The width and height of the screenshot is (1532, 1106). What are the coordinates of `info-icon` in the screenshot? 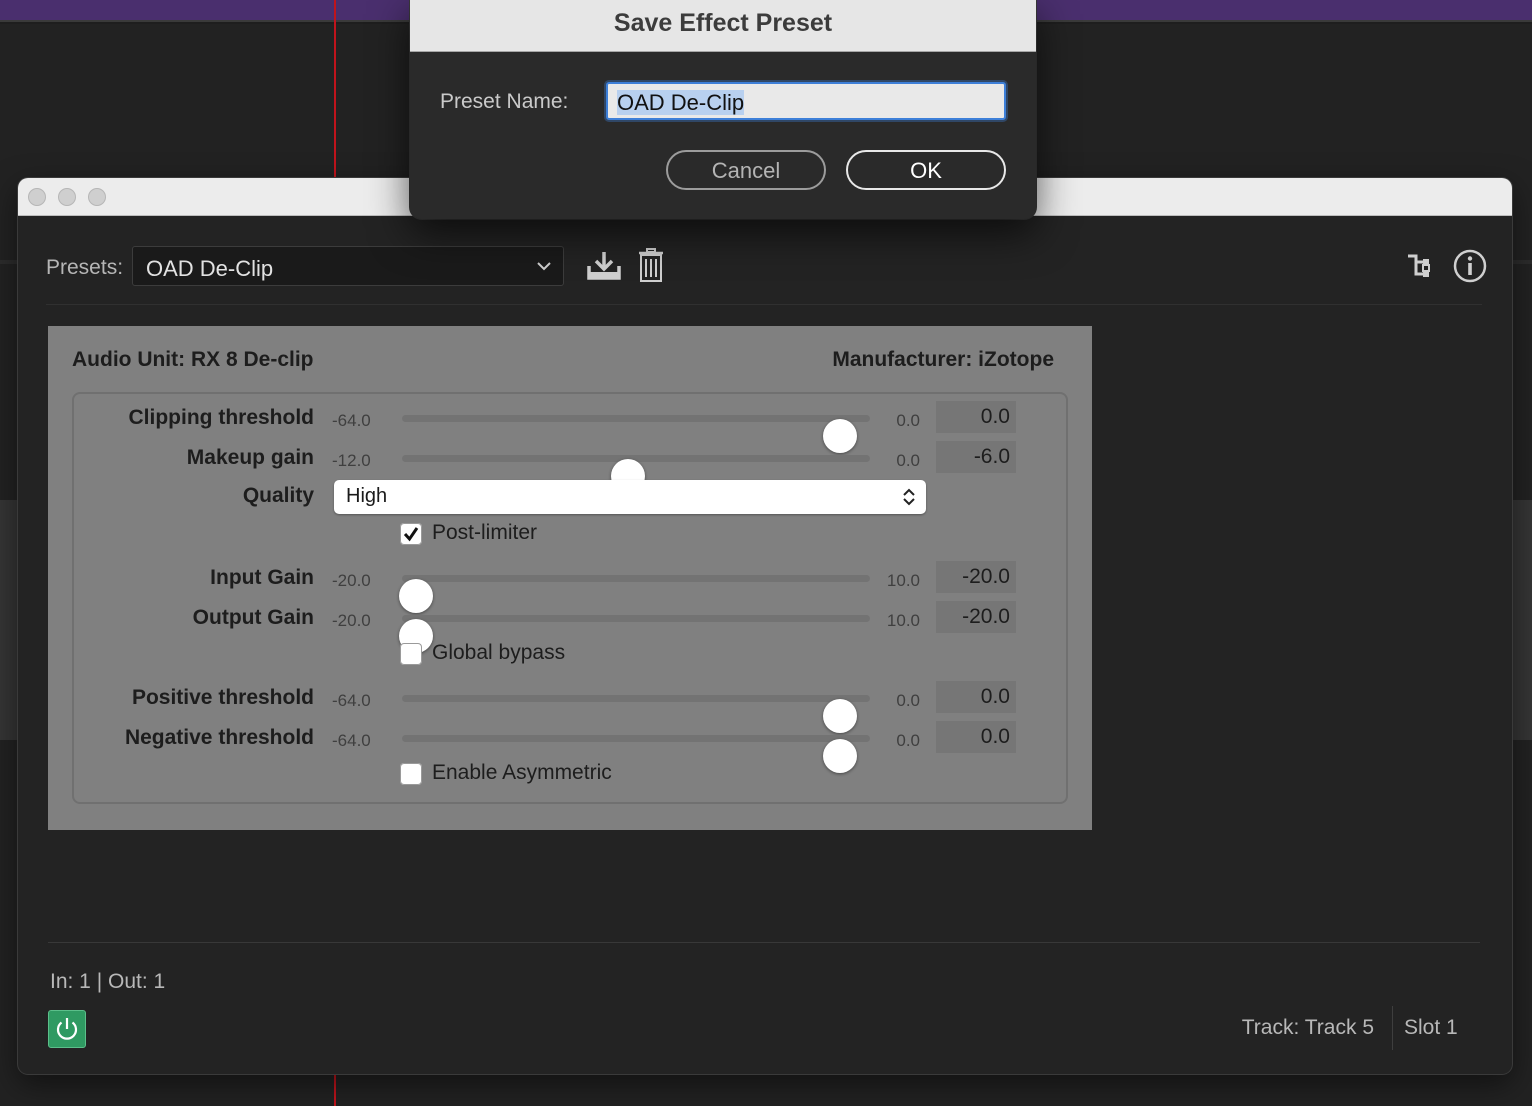 It's located at (1470, 268).